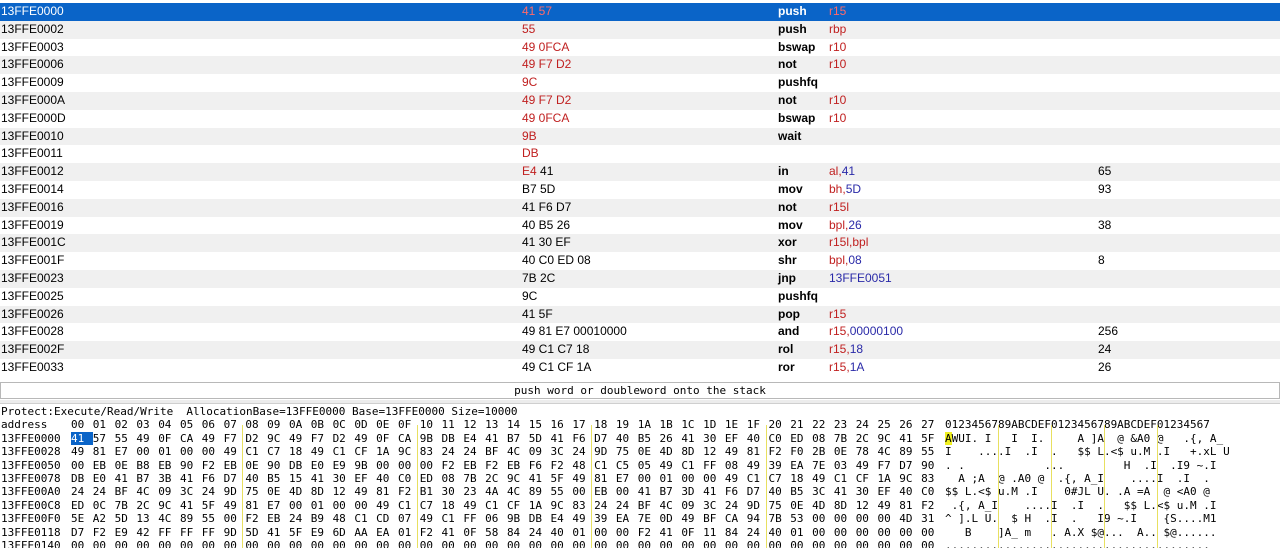  What do you see at coordinates (845, 260) in the screenshot?
I see `disasm-operands: bpl,08` at bounding box center [845, 260].